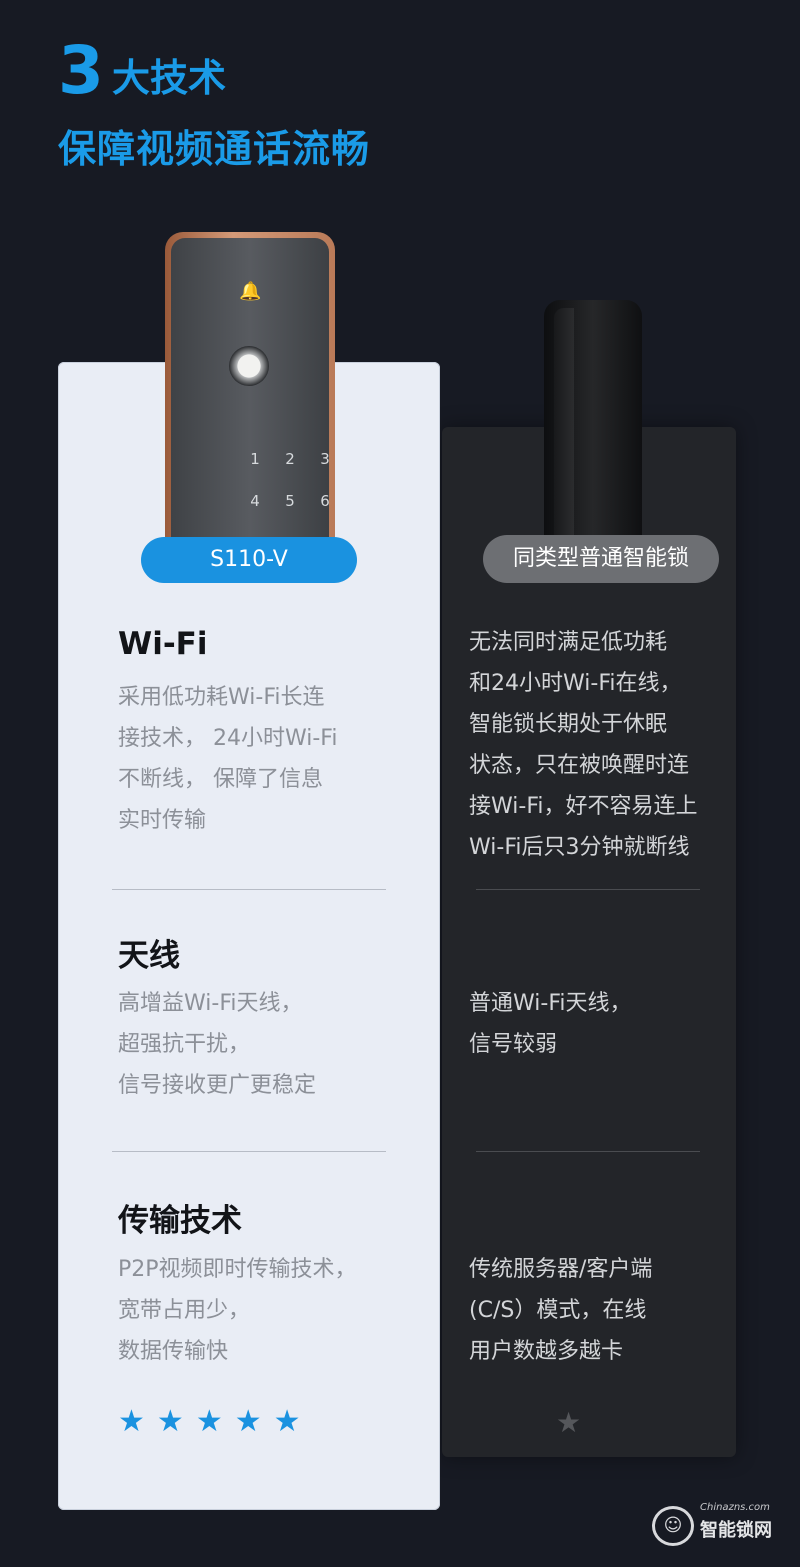  Describe the element at coordinates (325, 459) in the screenshot. I see `key: 3` at that location.